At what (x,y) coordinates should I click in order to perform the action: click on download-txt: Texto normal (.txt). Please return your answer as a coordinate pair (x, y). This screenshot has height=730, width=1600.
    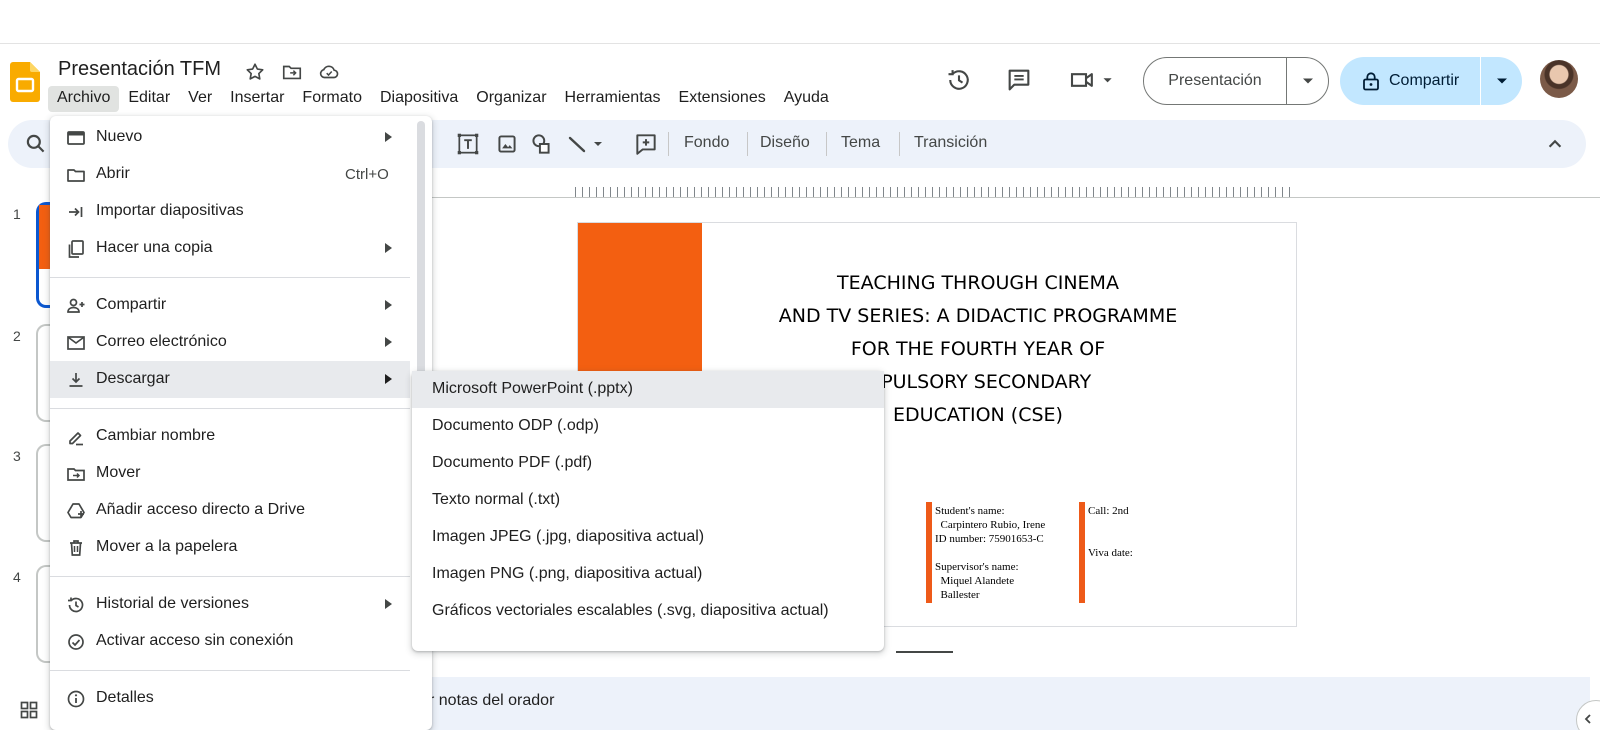
    Looking at the image, I should click on (648, 500).